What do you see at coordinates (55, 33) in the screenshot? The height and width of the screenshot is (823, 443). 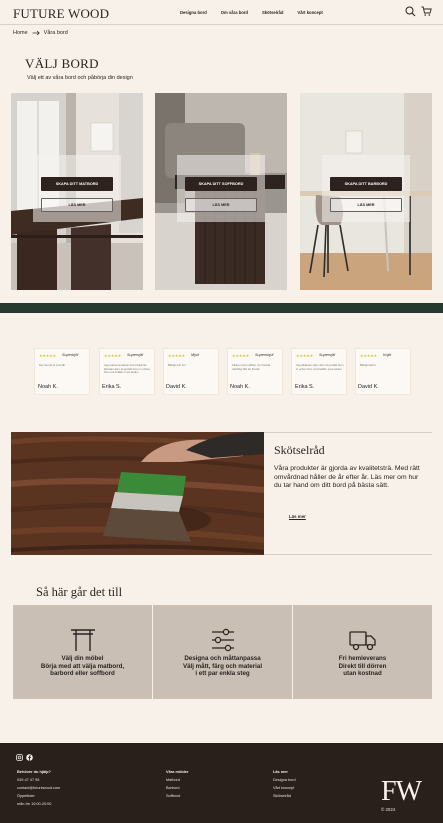 I see `breadcrumb-current: Våra bord` at bounding box center [55, 33].